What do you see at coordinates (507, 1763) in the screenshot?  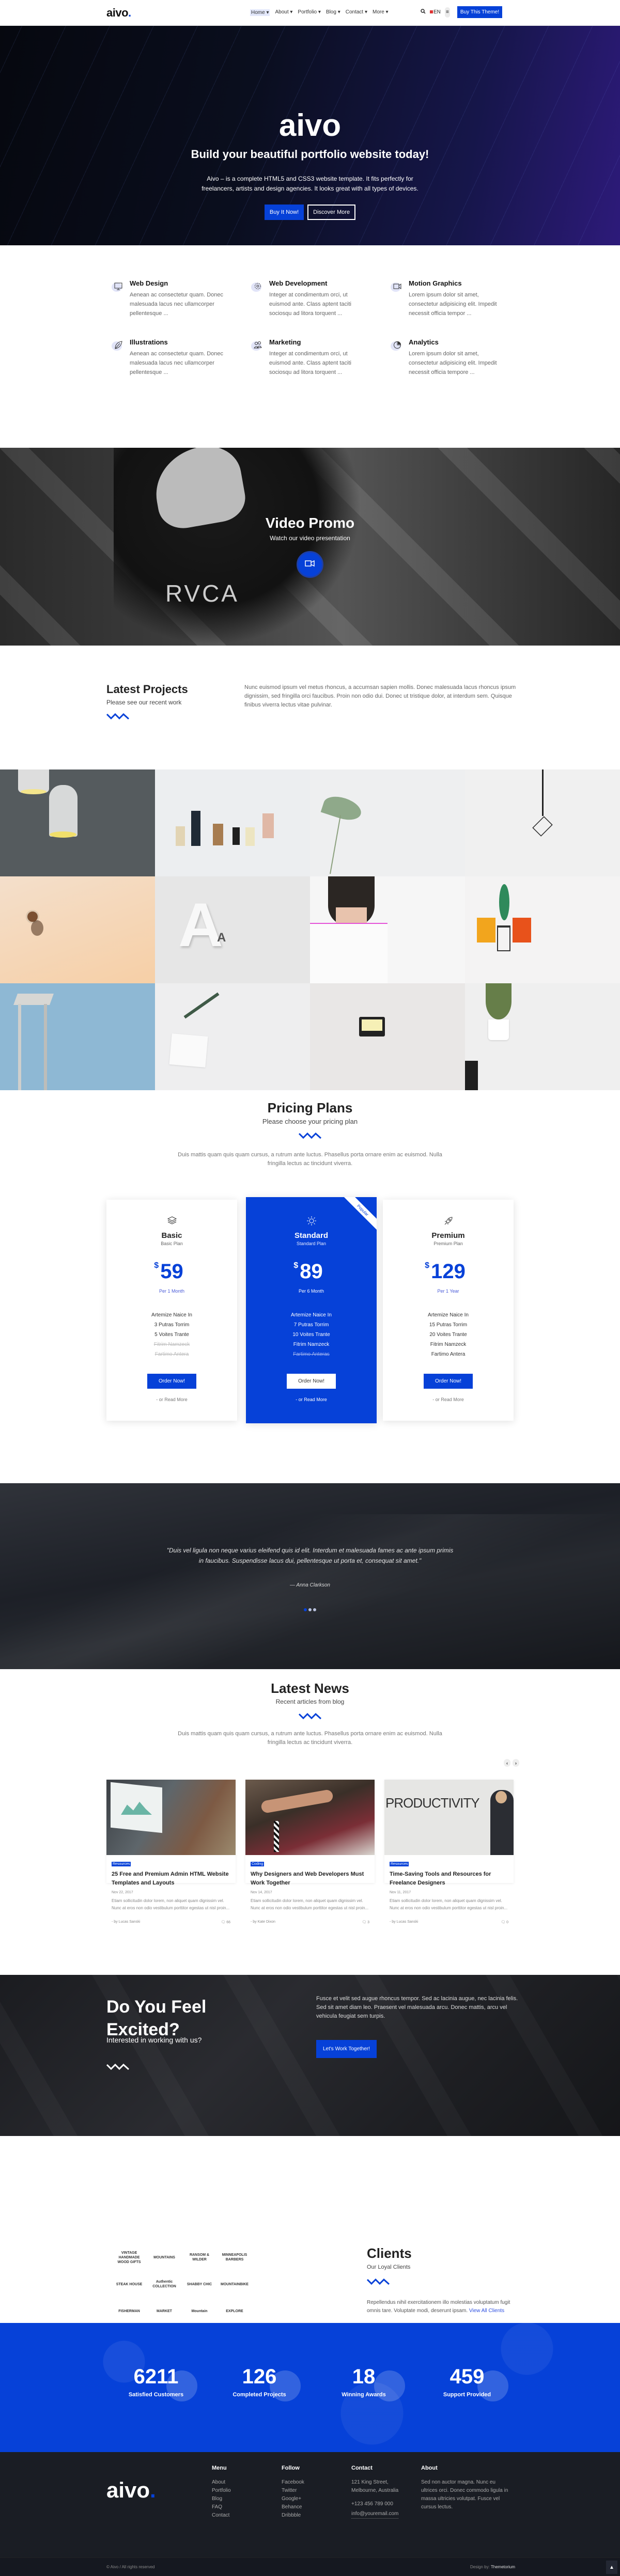 I see `chevron-left-icon: ‹` at bounding box center [507, 1763].